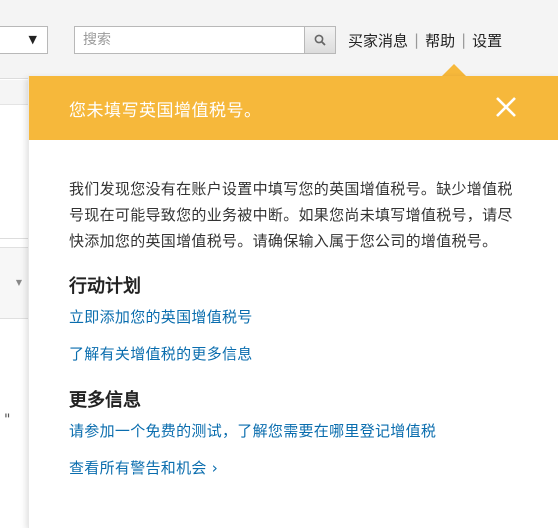 The image size is (558, 528). I want to click on background-row, so click(14, 92).